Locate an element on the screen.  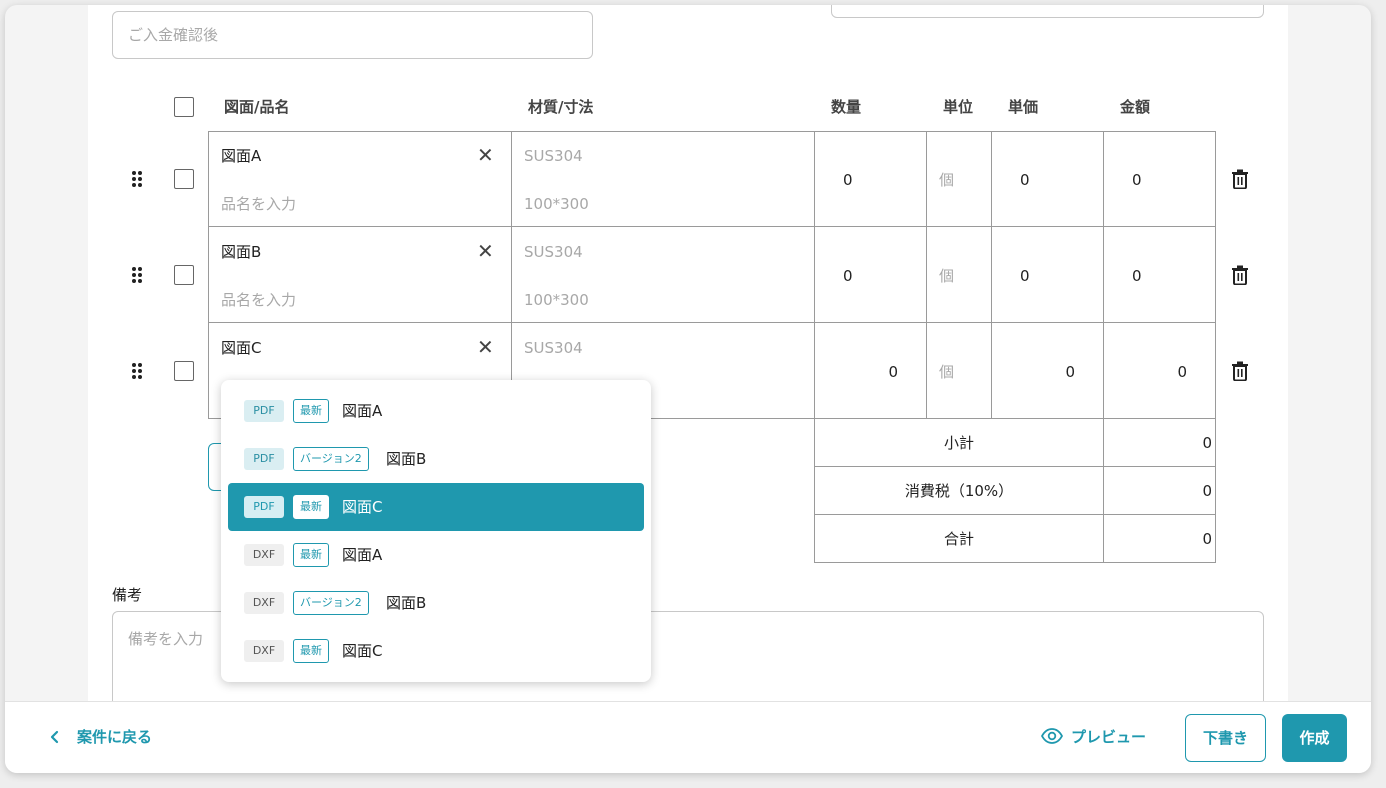
notes-label: 備考 is located at coordinates (127, 595).